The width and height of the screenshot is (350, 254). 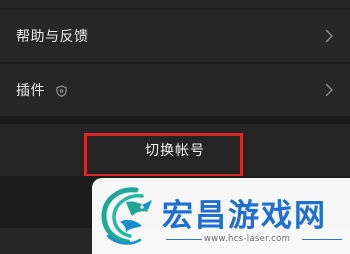 I want to click on highlight-box, so click(x=163, y=155).